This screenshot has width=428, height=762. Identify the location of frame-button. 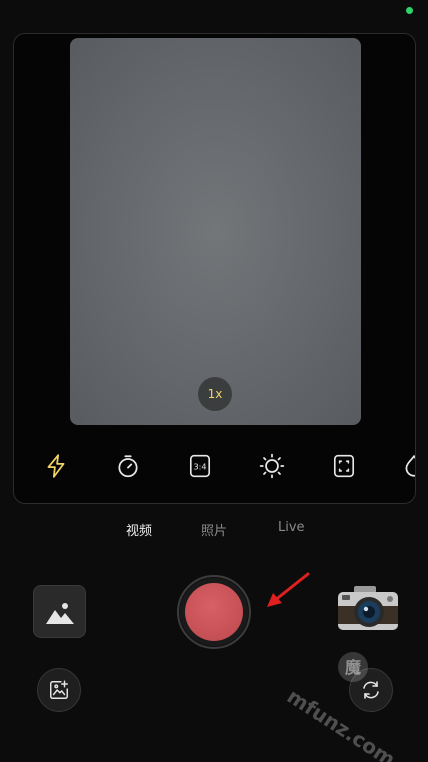
(344, 466).